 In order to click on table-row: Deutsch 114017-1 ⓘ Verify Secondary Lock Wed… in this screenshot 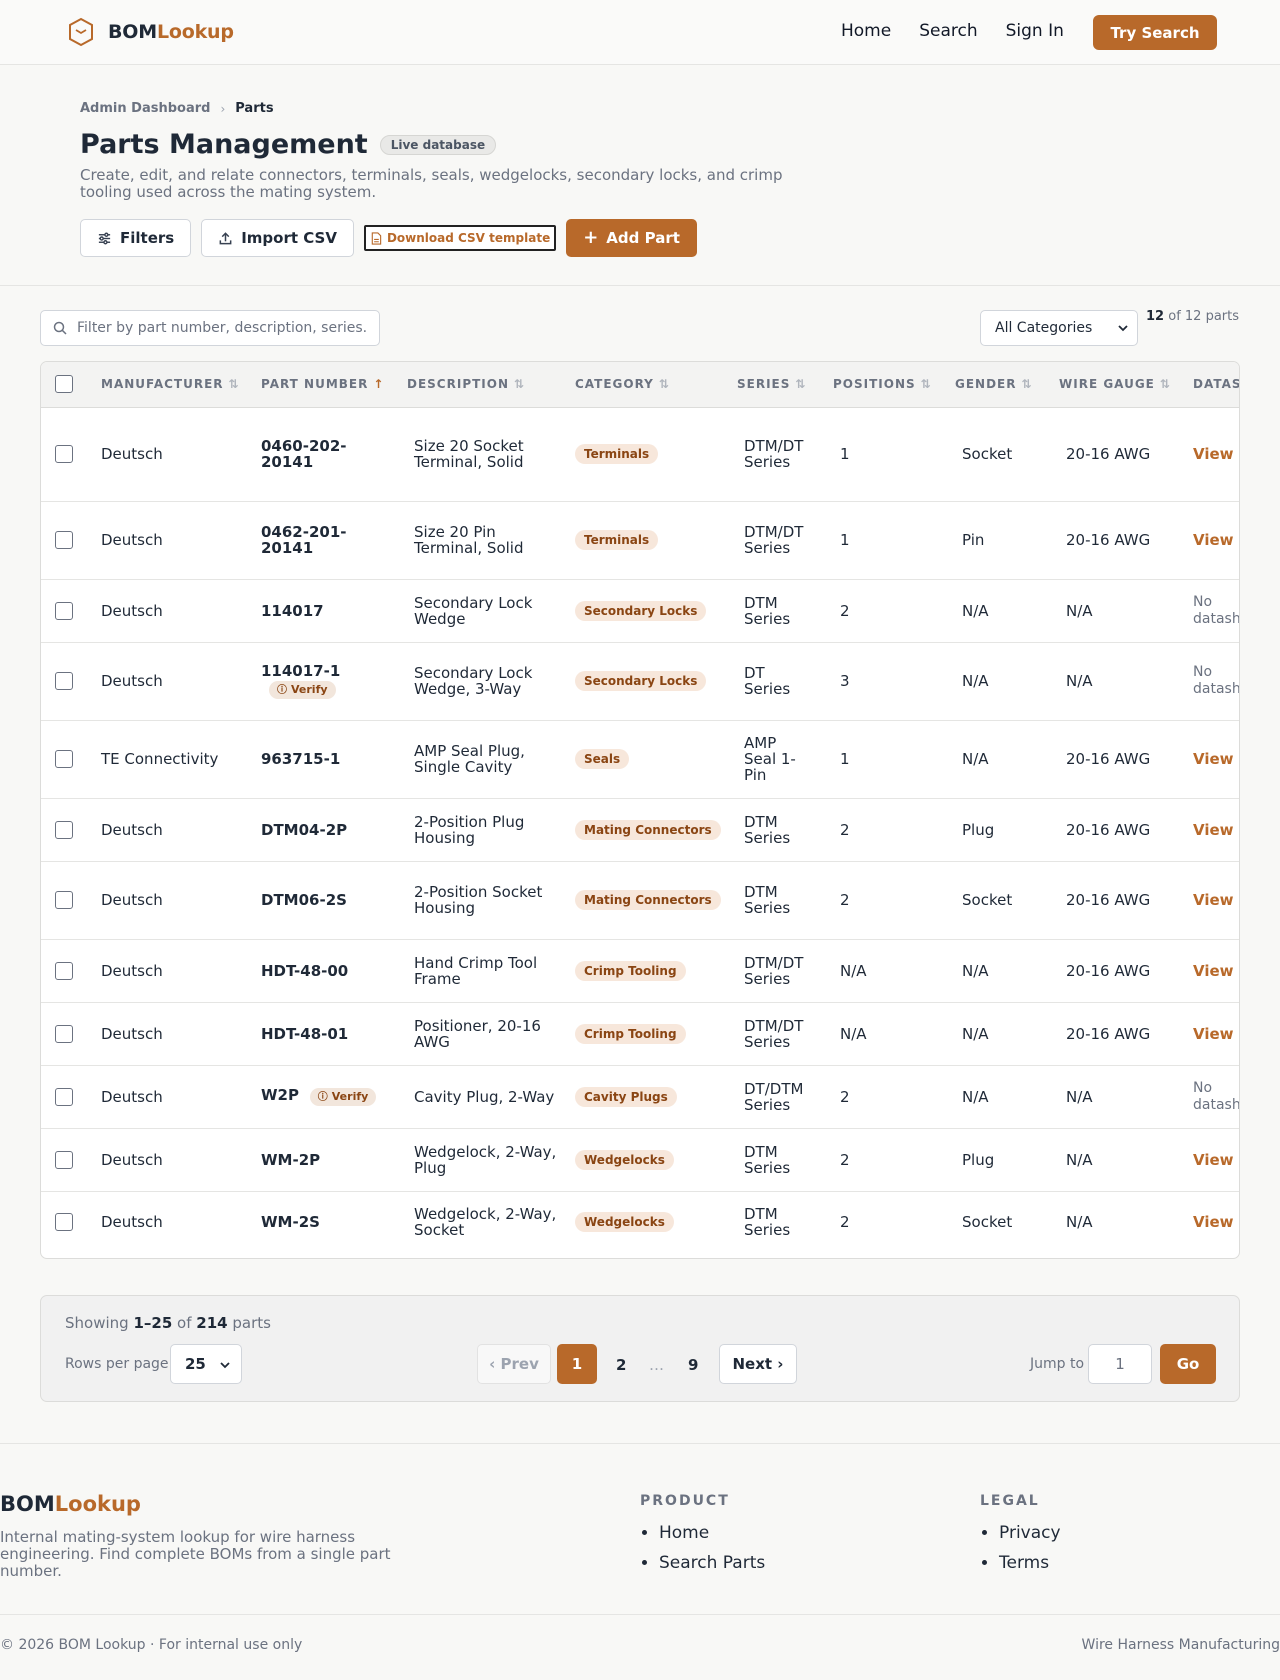, I will do `click(640, 681)`.